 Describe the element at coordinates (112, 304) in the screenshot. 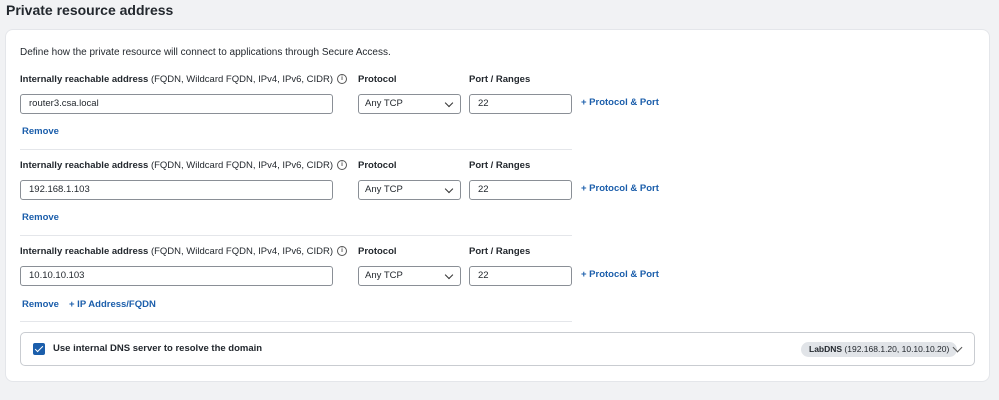

I see `add-ip-fqdn-link: + IP Address/FQDN` at that location.